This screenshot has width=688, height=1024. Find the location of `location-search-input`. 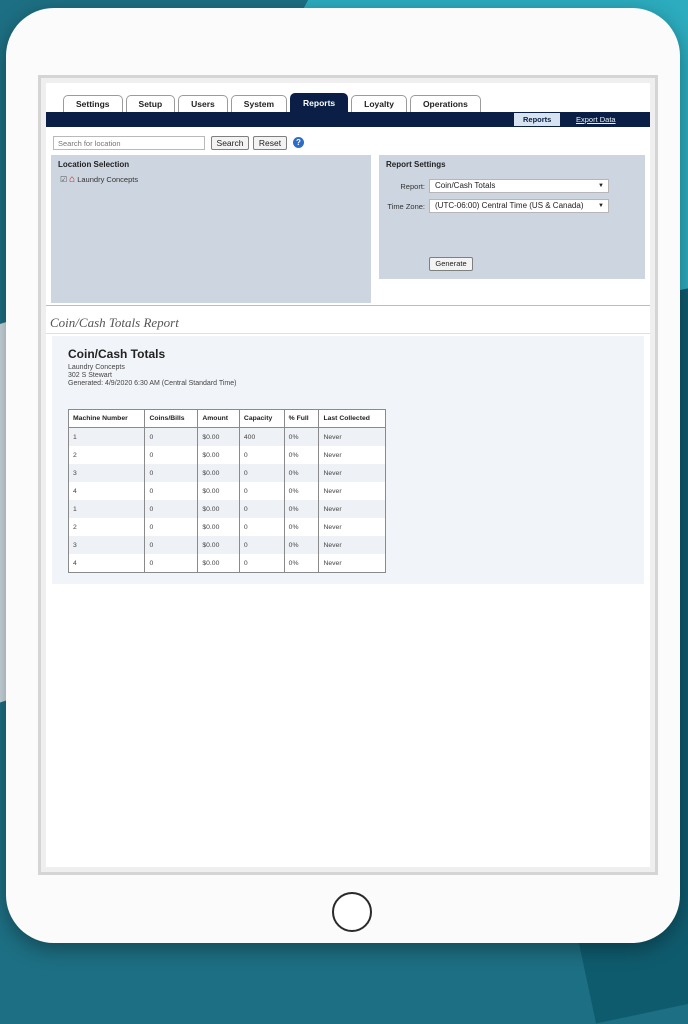

location-search-input is located at coordinates (129, 143).